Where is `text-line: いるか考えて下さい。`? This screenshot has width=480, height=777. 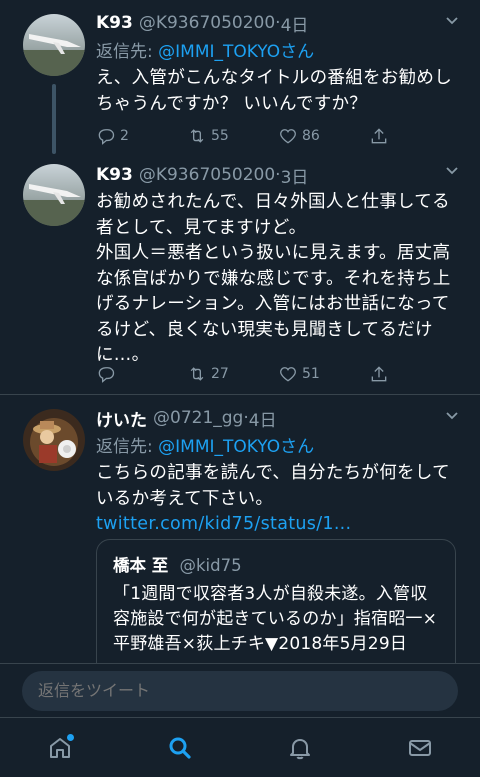 text-line: いるか考えて下さい。 is located at coordinates (185, 498).